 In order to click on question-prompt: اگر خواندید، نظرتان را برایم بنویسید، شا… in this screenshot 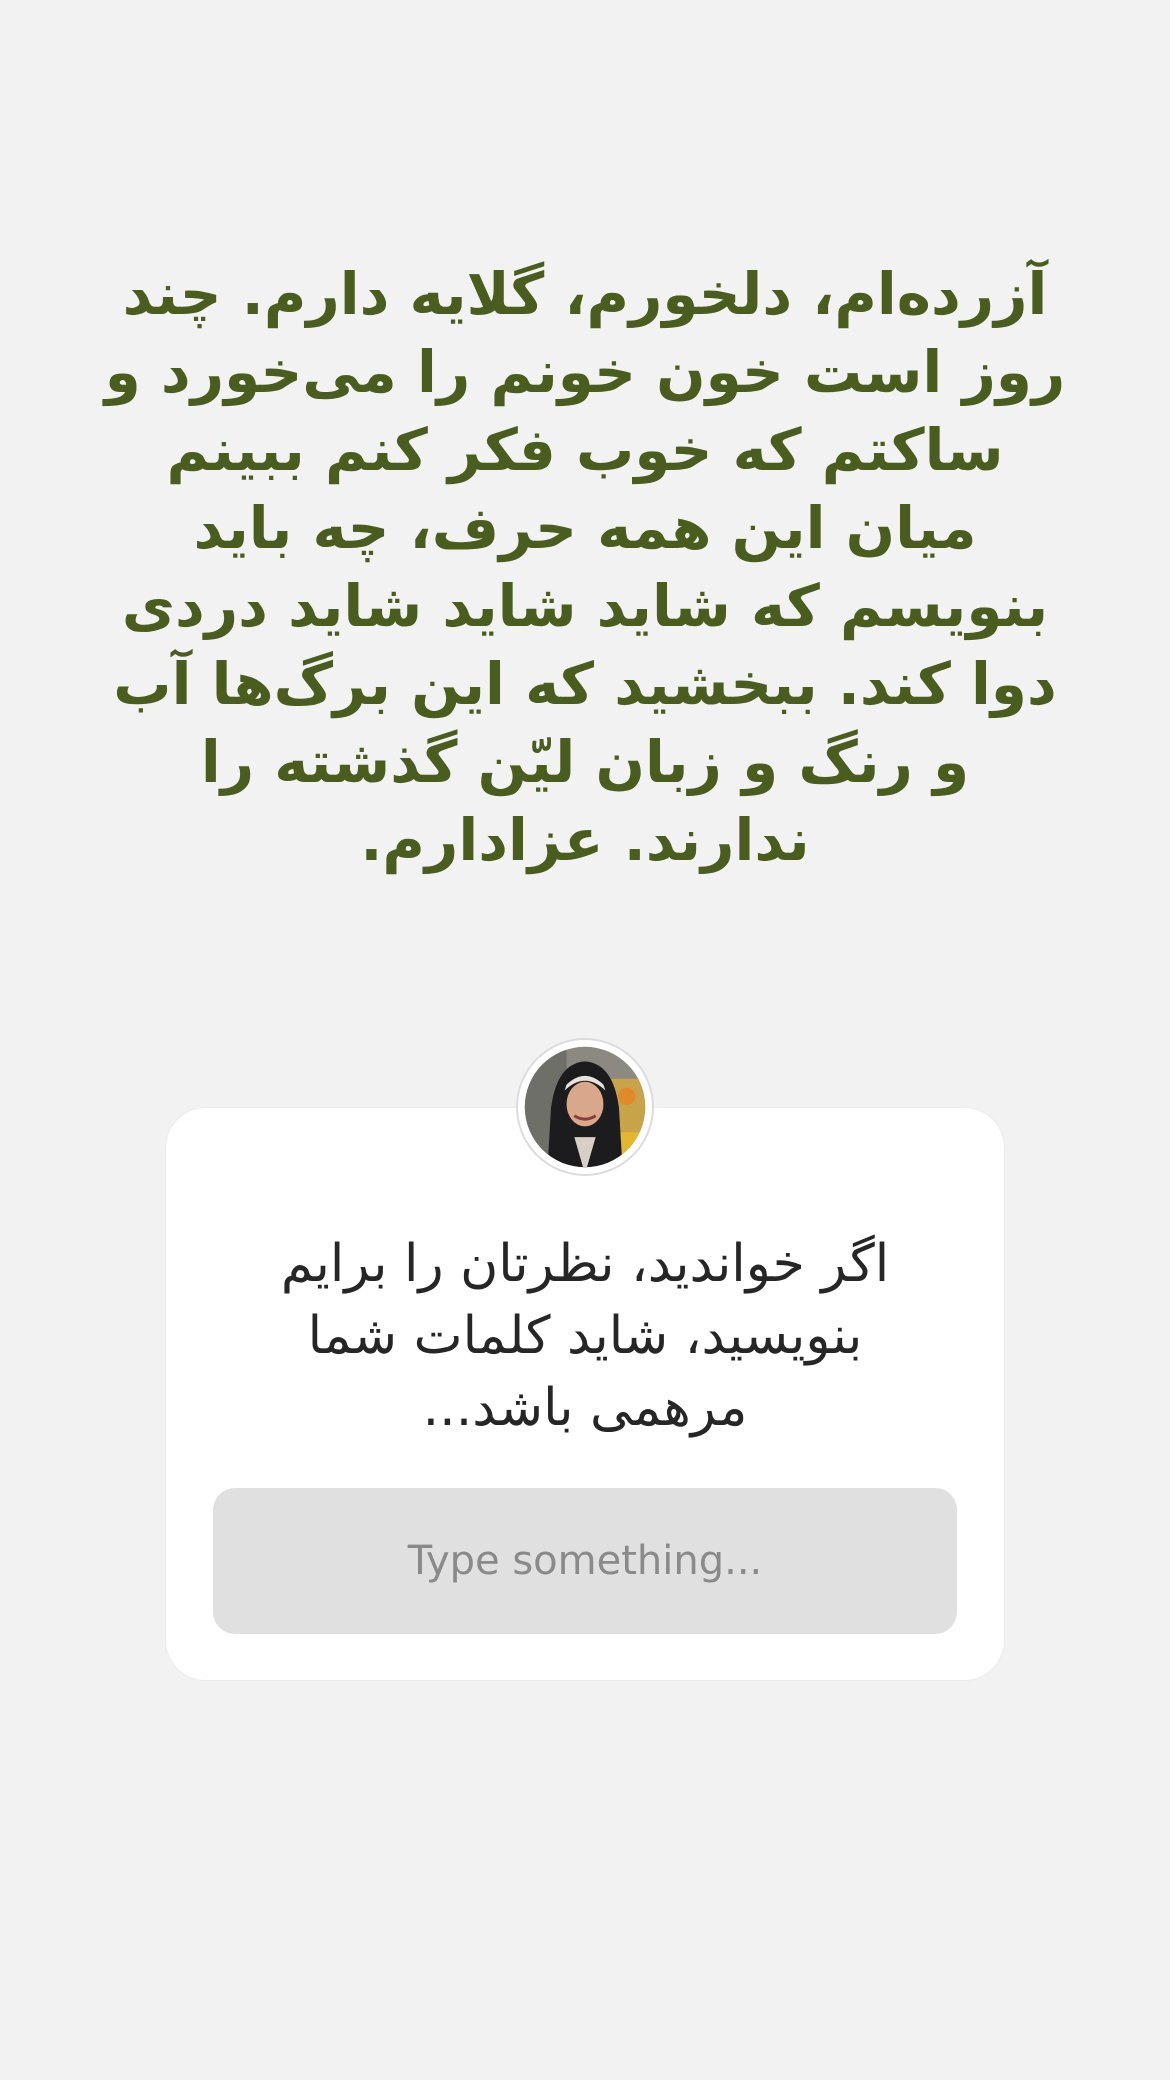, I will do `click(585, 1336)`.